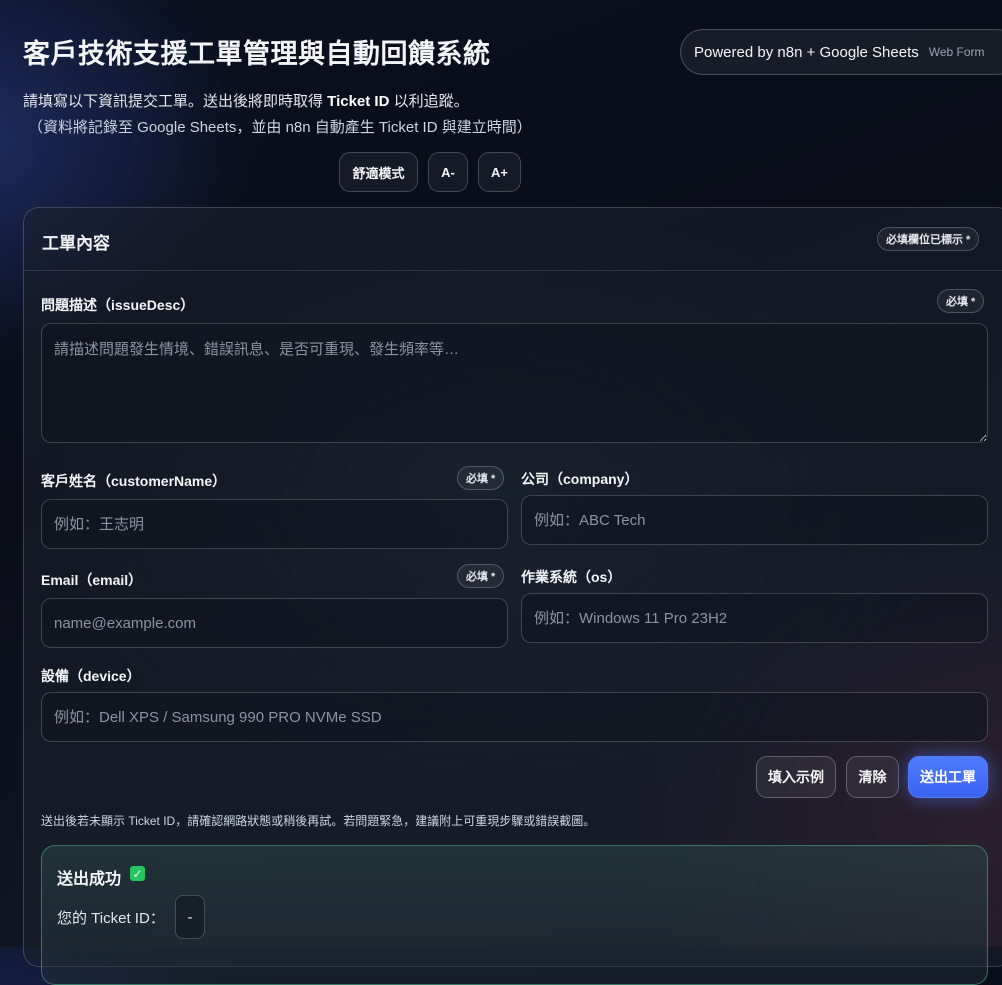 The image size is (1002, 985). What do you see at coordinates (514, 383) in the screenshot?
I see `issue-description-textarea` at bounding box center [514, 383].